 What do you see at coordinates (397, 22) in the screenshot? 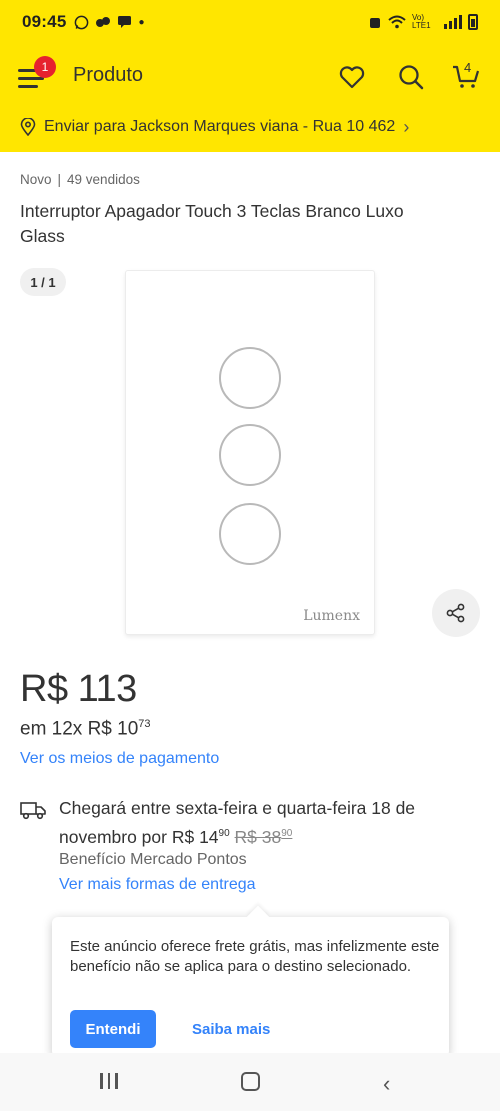
I see `wifi-icon` at bounding box center [397, 22].